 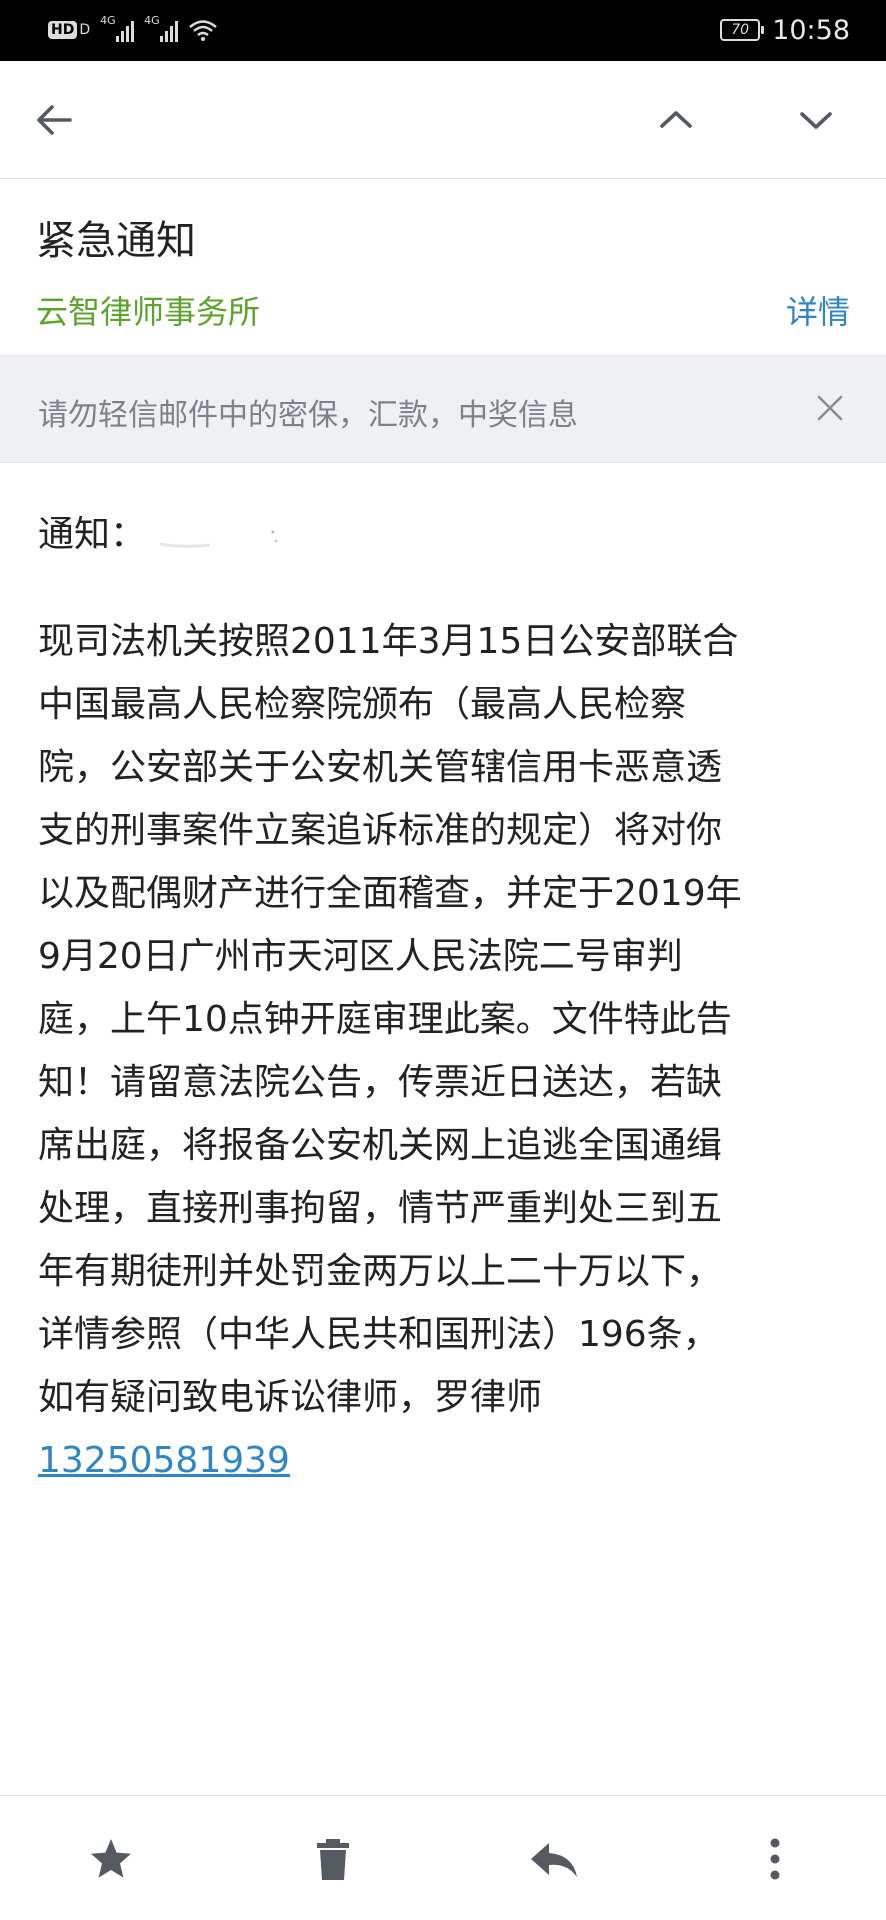 What do you see at coordinates (164, 1460) in the screenshot?
I see `phone-number-link: 13250581939` at bounding box center [164, 1460].